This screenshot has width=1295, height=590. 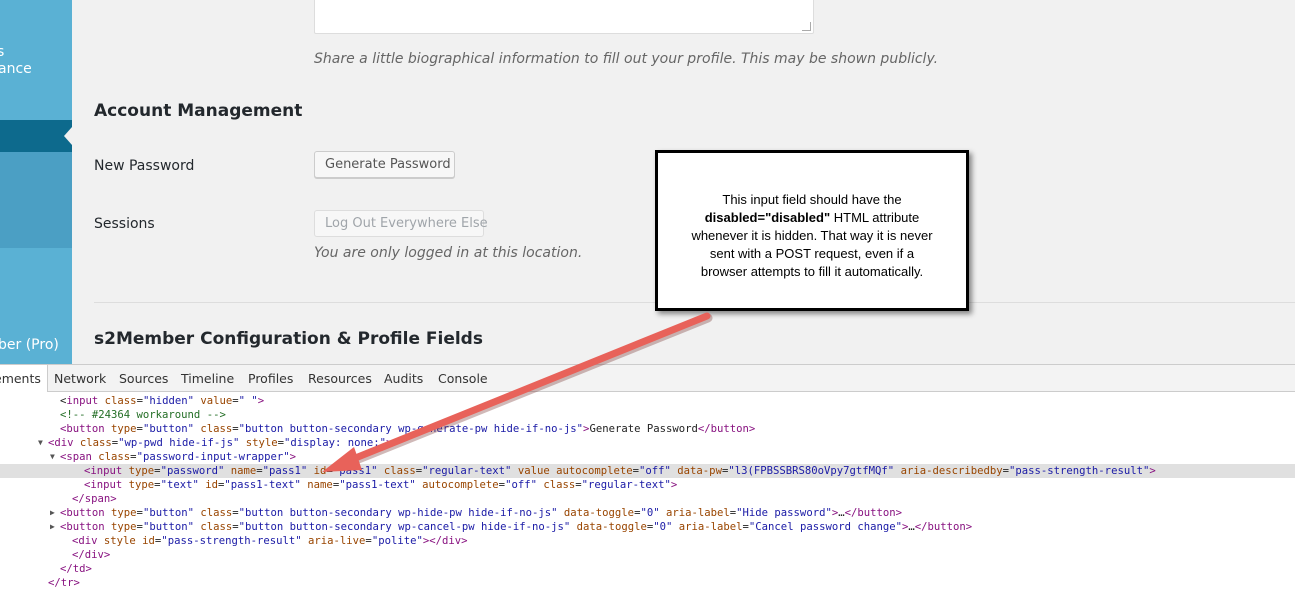 I want to click on devtools-tab-network: Network, so click(x=80, y=378).